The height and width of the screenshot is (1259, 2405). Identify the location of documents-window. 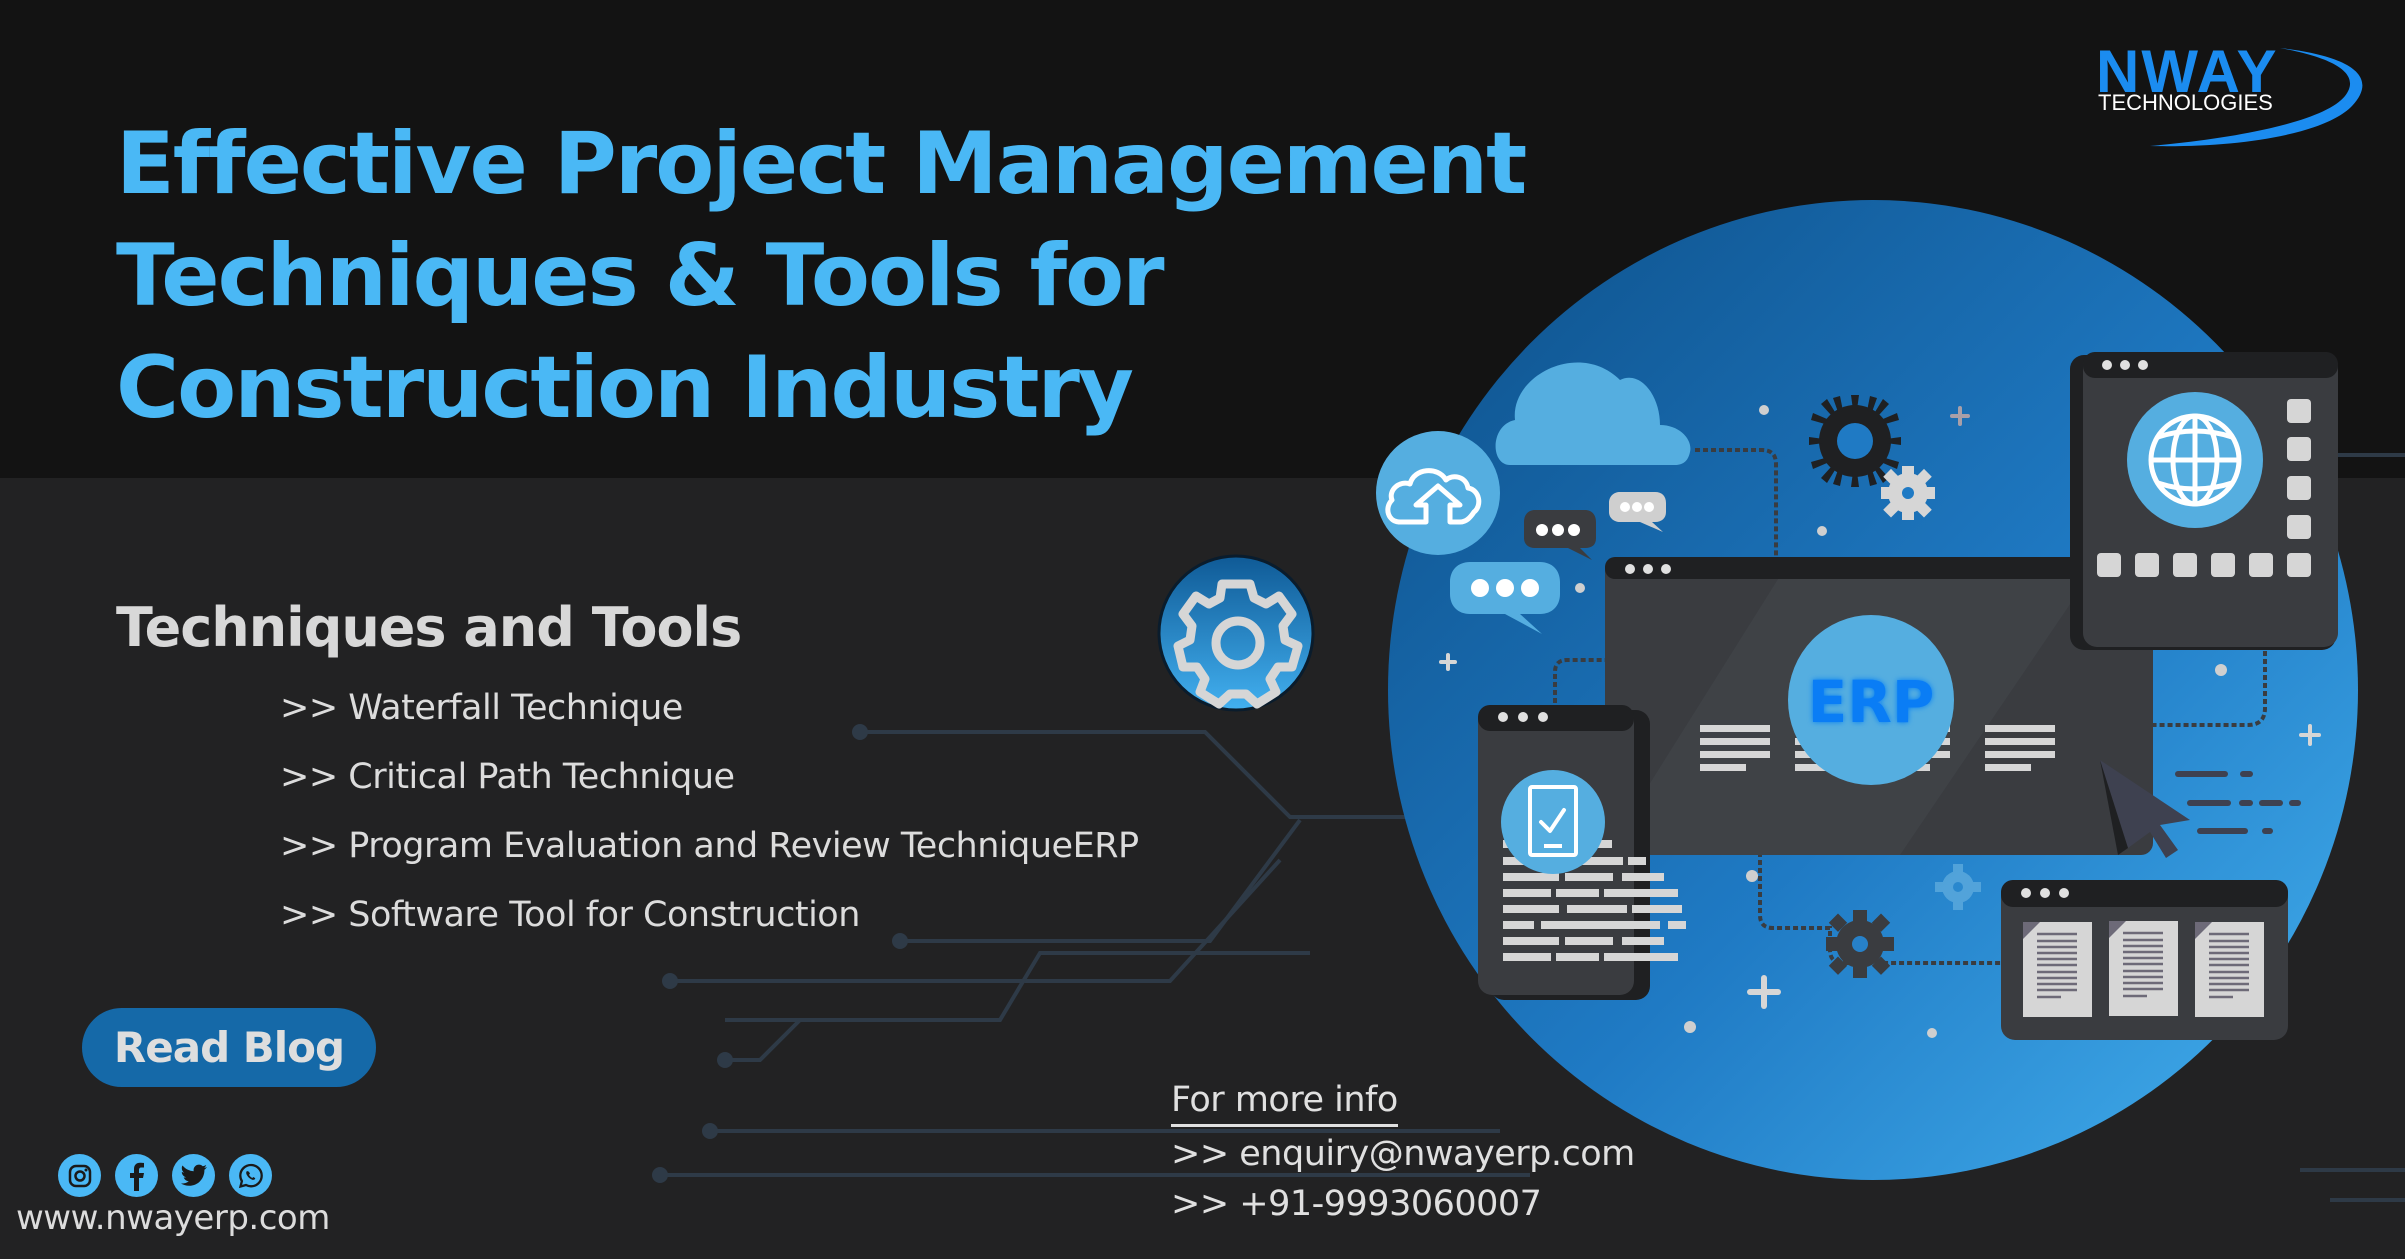
(2144, 960).